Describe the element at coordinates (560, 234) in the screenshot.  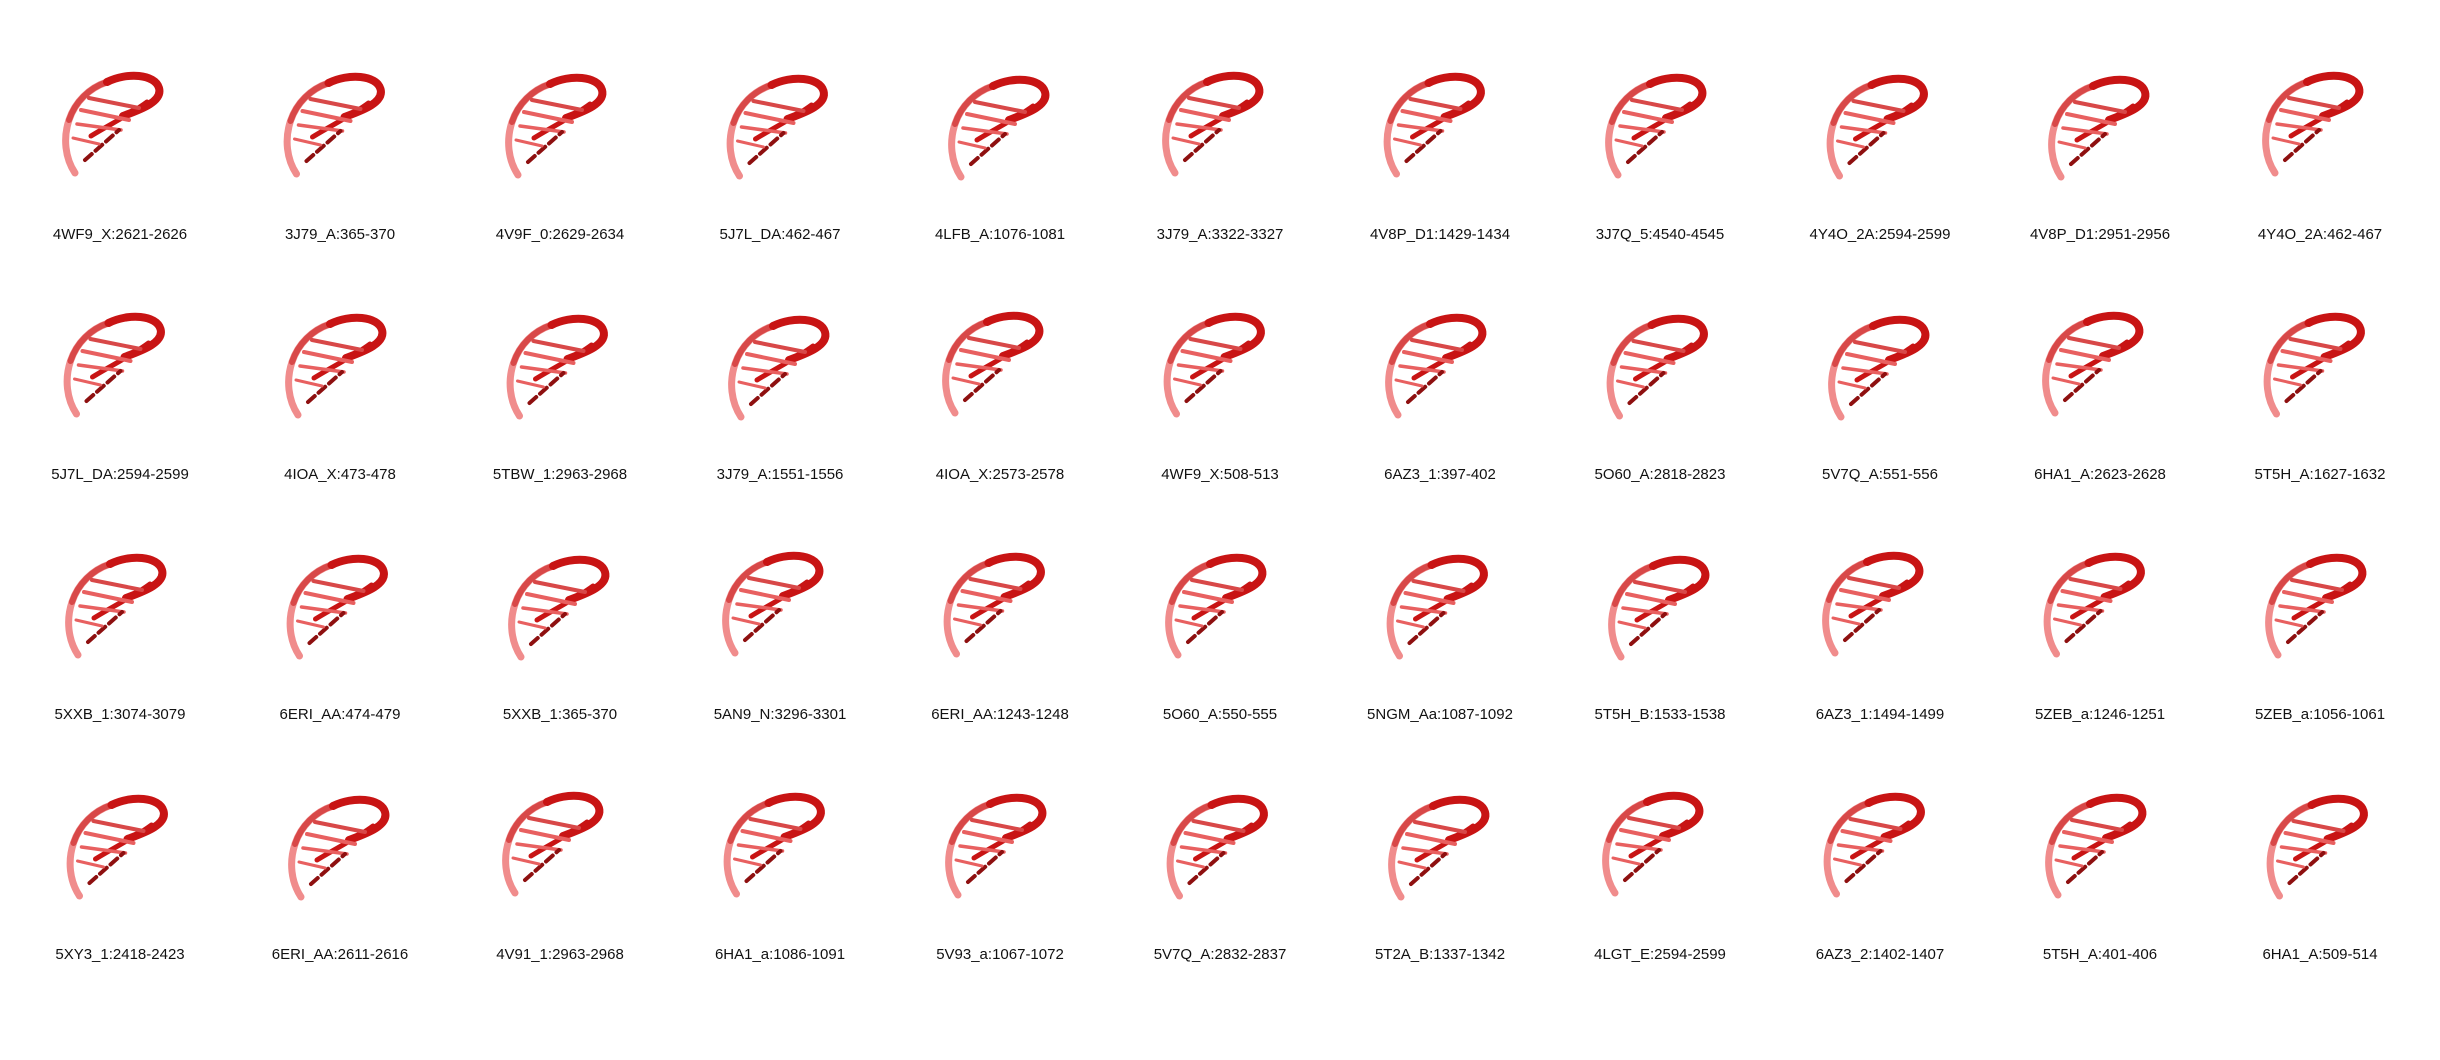
I see `motif-label: 4V9F_0:2629-2634` at that location.